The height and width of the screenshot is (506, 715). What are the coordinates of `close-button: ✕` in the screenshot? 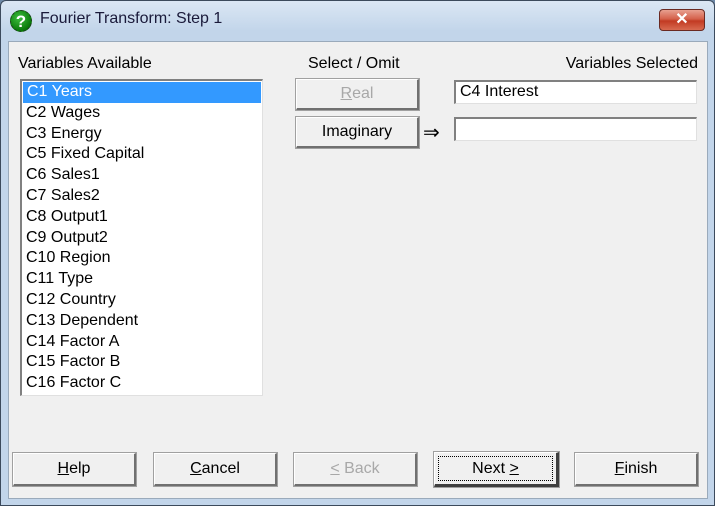 It's located at (682, 20).